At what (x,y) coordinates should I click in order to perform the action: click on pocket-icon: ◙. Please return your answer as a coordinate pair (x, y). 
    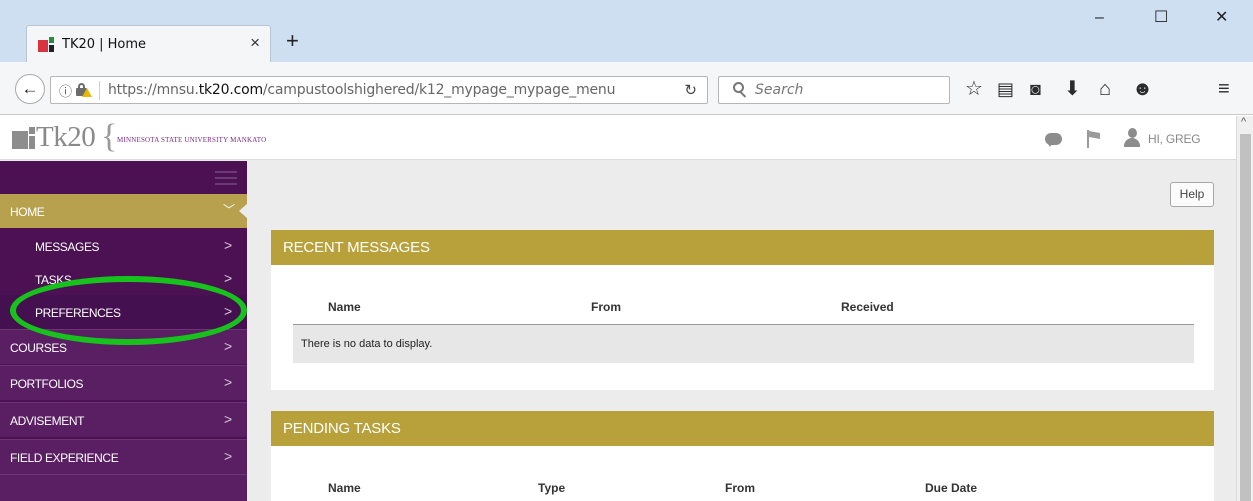
    Looking at the image, I should click on (1035, 89).